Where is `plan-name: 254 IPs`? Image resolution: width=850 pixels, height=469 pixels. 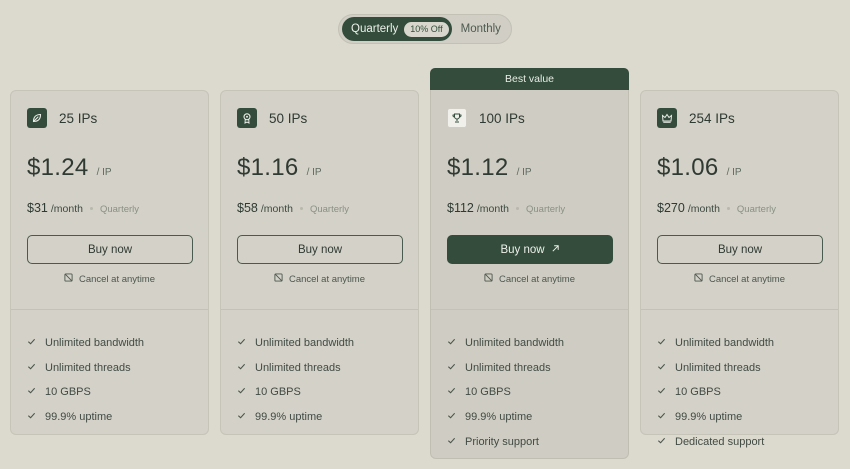 plan-name: 254 IPs is located at coordinates (712, 118).